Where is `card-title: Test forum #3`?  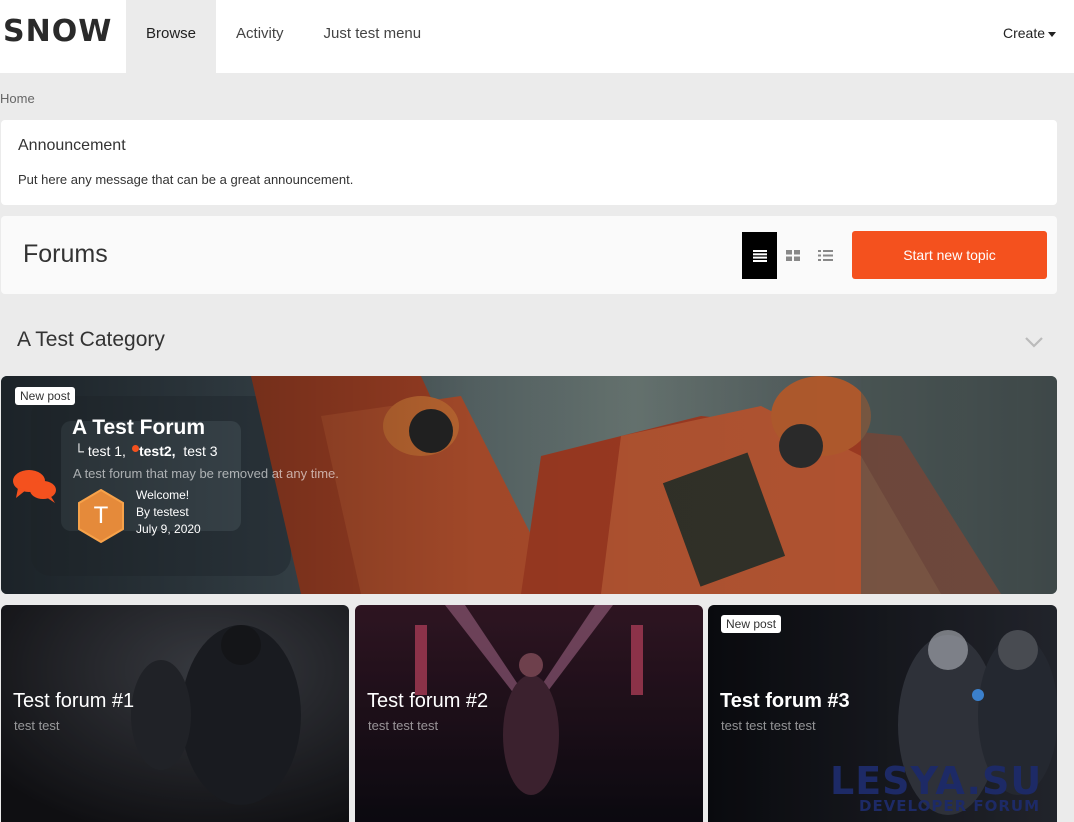 card-title: Test forum #3 is located at coordinates (785, 701).